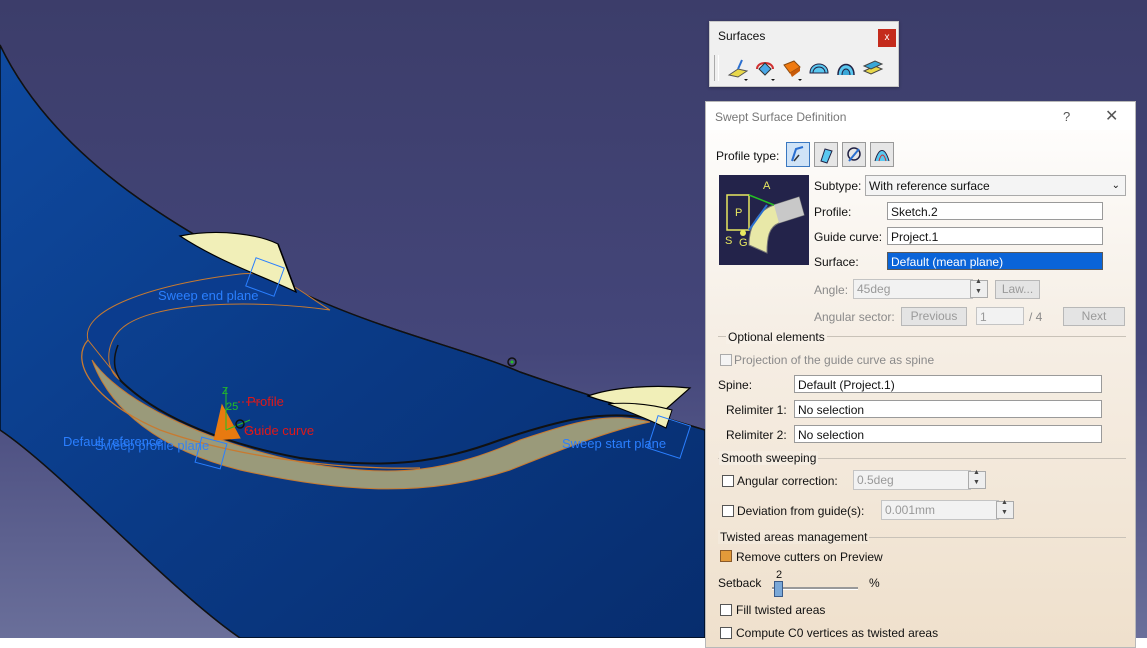 The image size is (1147, 648). What do you see at coordinates (977, 479) in the screenshot?
I see `angular-correction-spinner` at bounding box center [977, 479].